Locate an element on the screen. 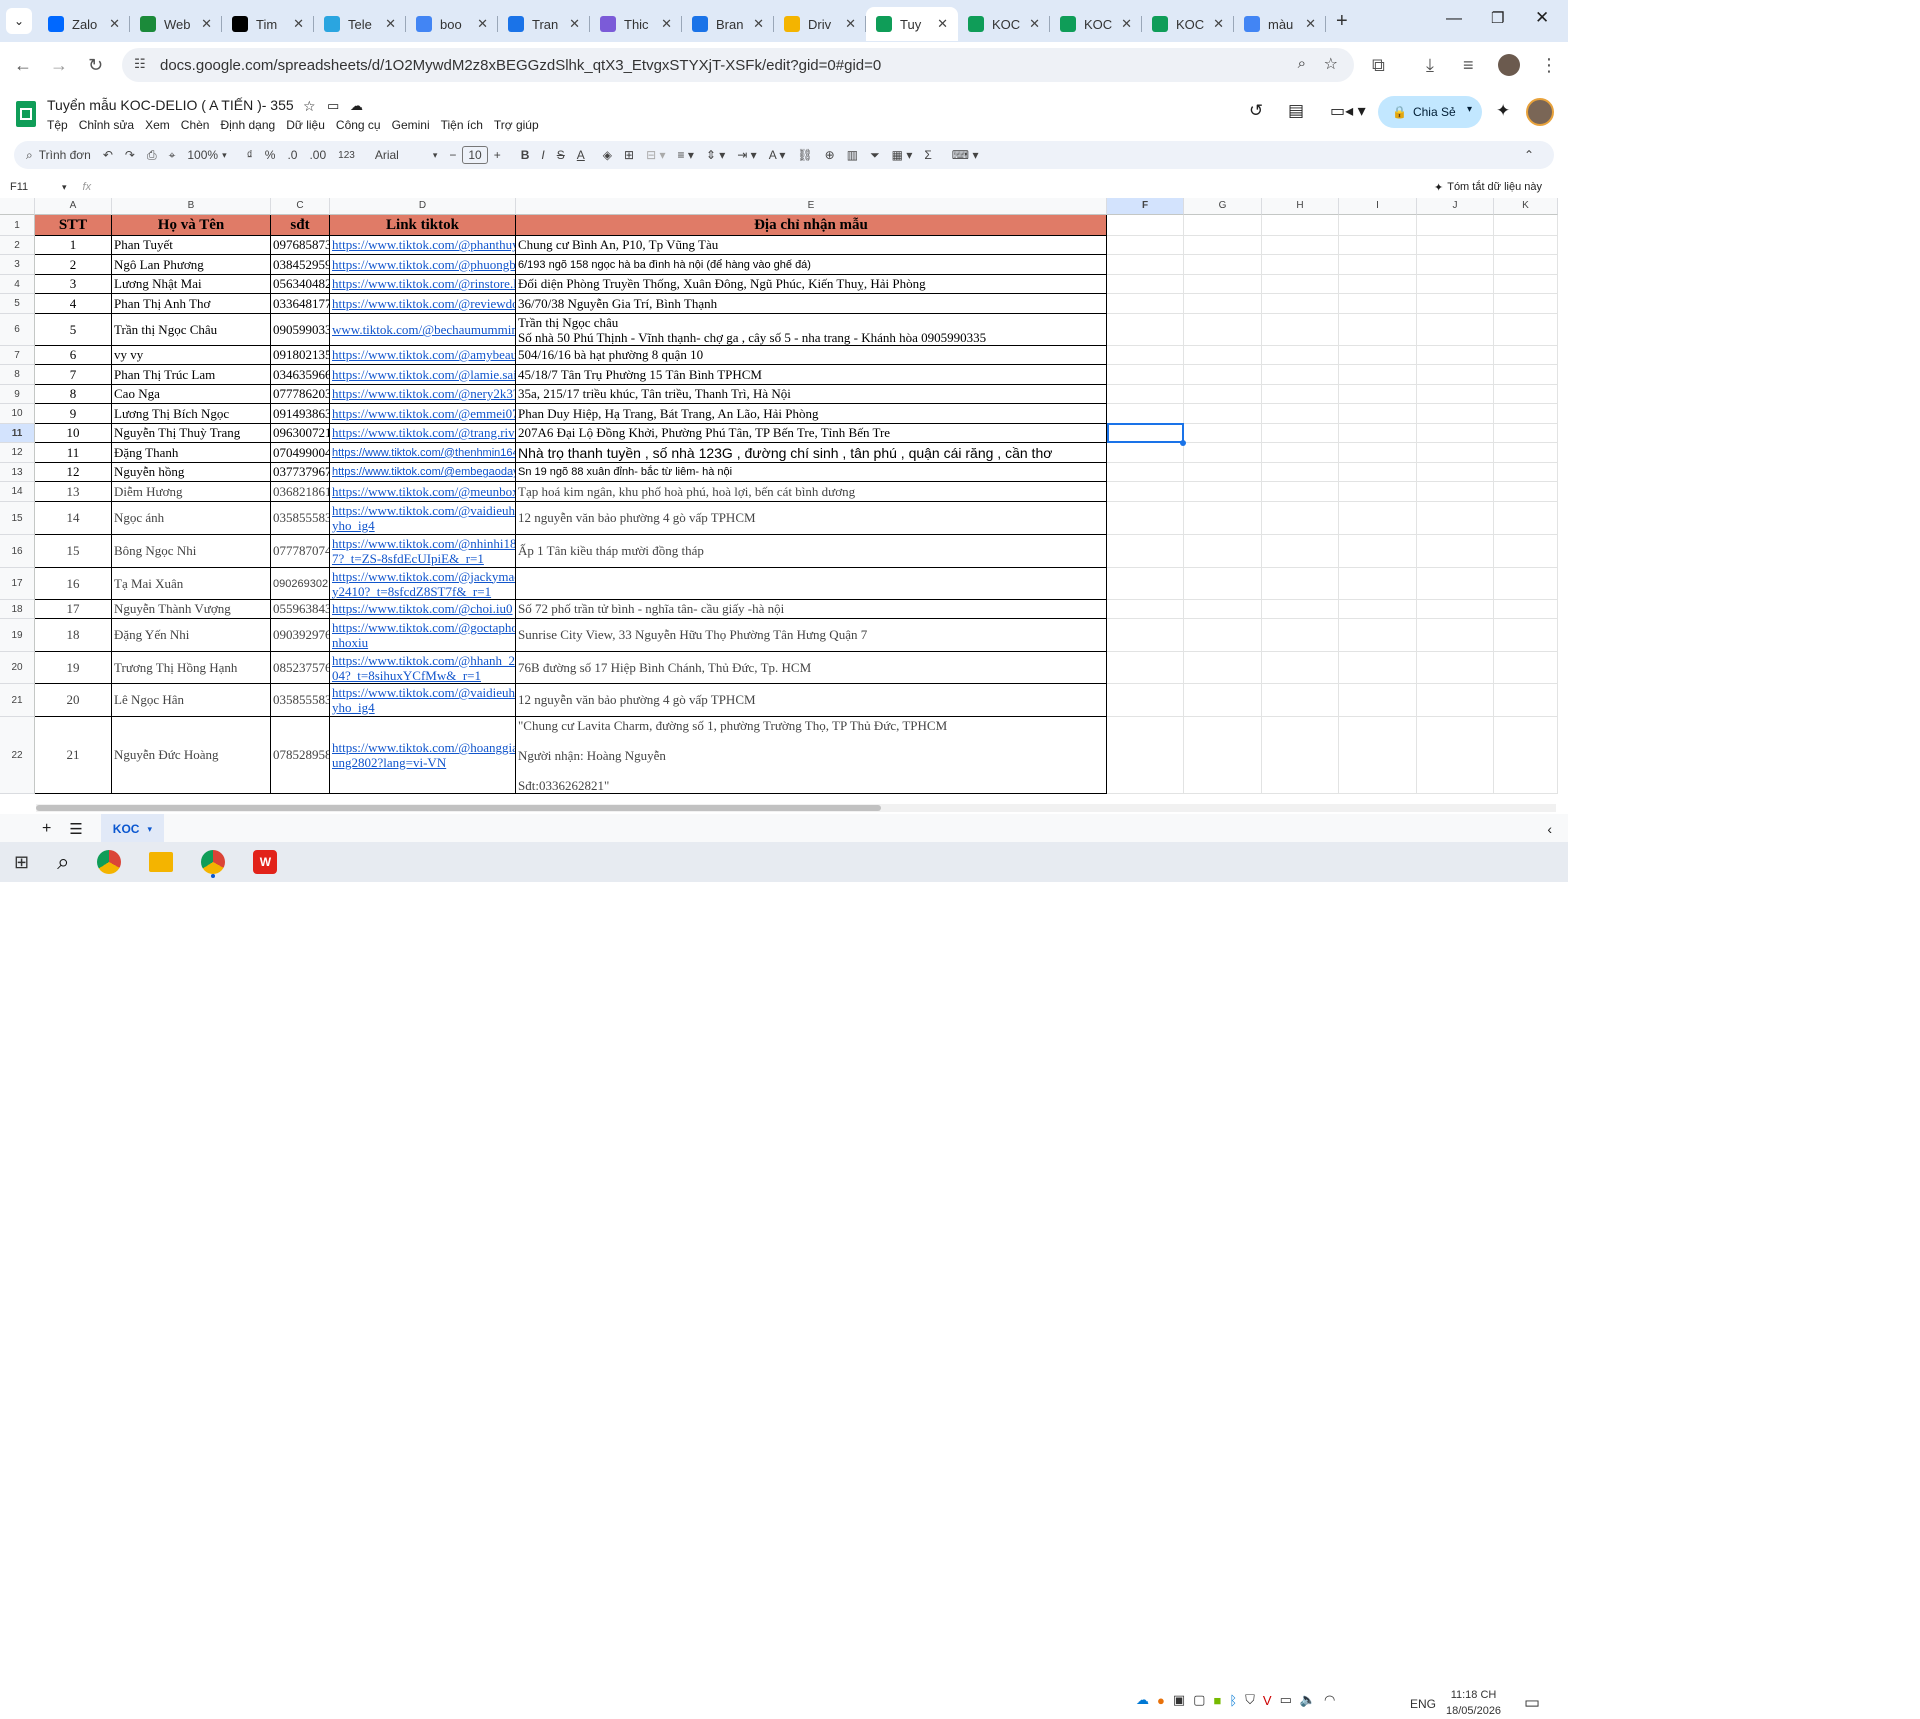 Image resolution: width=1920 pixels, height=1719 pixels. chrome-taskbar-icon is located at coordinates (109, 862).